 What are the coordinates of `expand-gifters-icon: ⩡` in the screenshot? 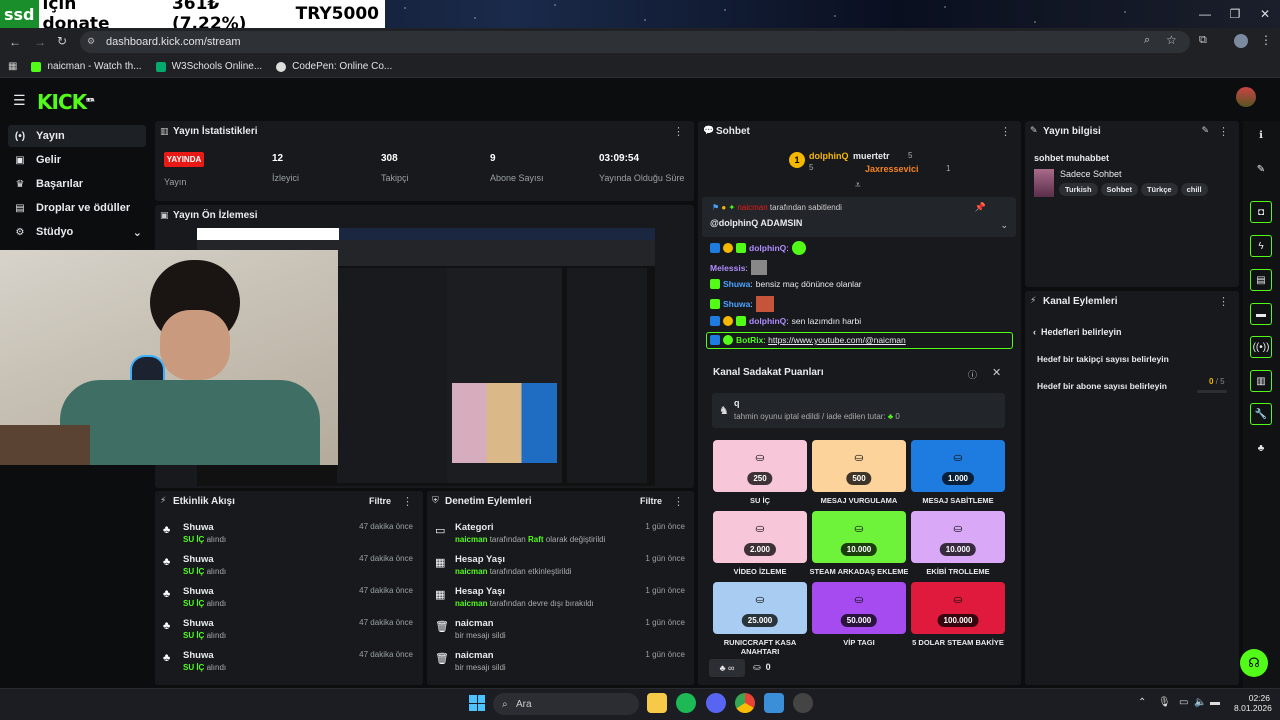 It's located at (858, 185).